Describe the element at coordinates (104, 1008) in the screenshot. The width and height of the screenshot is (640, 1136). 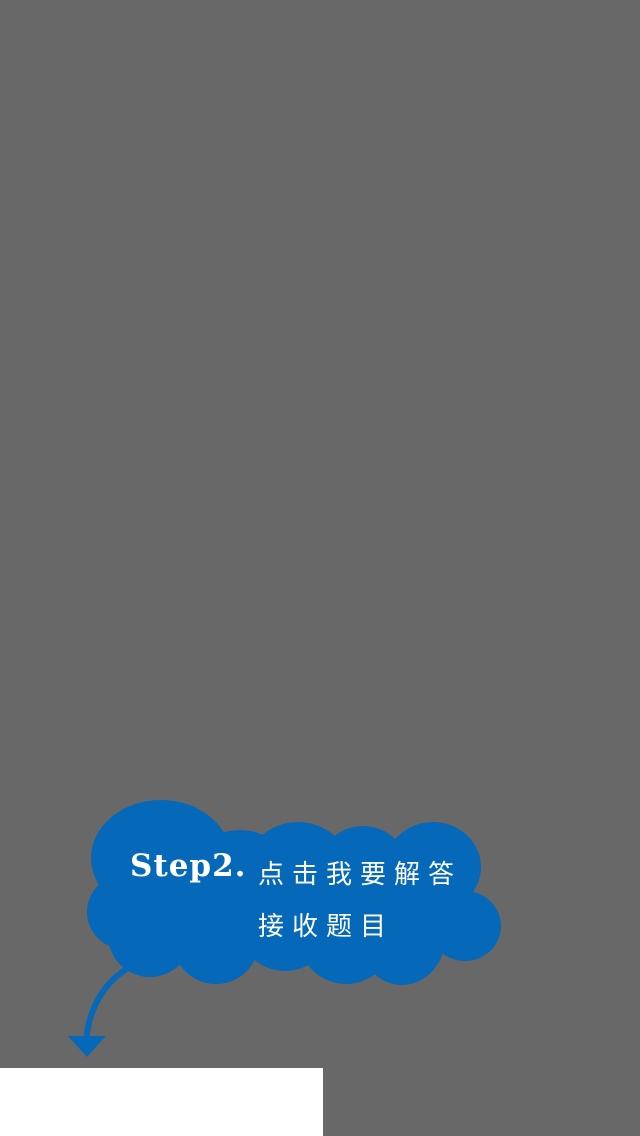
I see `curved-arrow-down-icon` at that location.